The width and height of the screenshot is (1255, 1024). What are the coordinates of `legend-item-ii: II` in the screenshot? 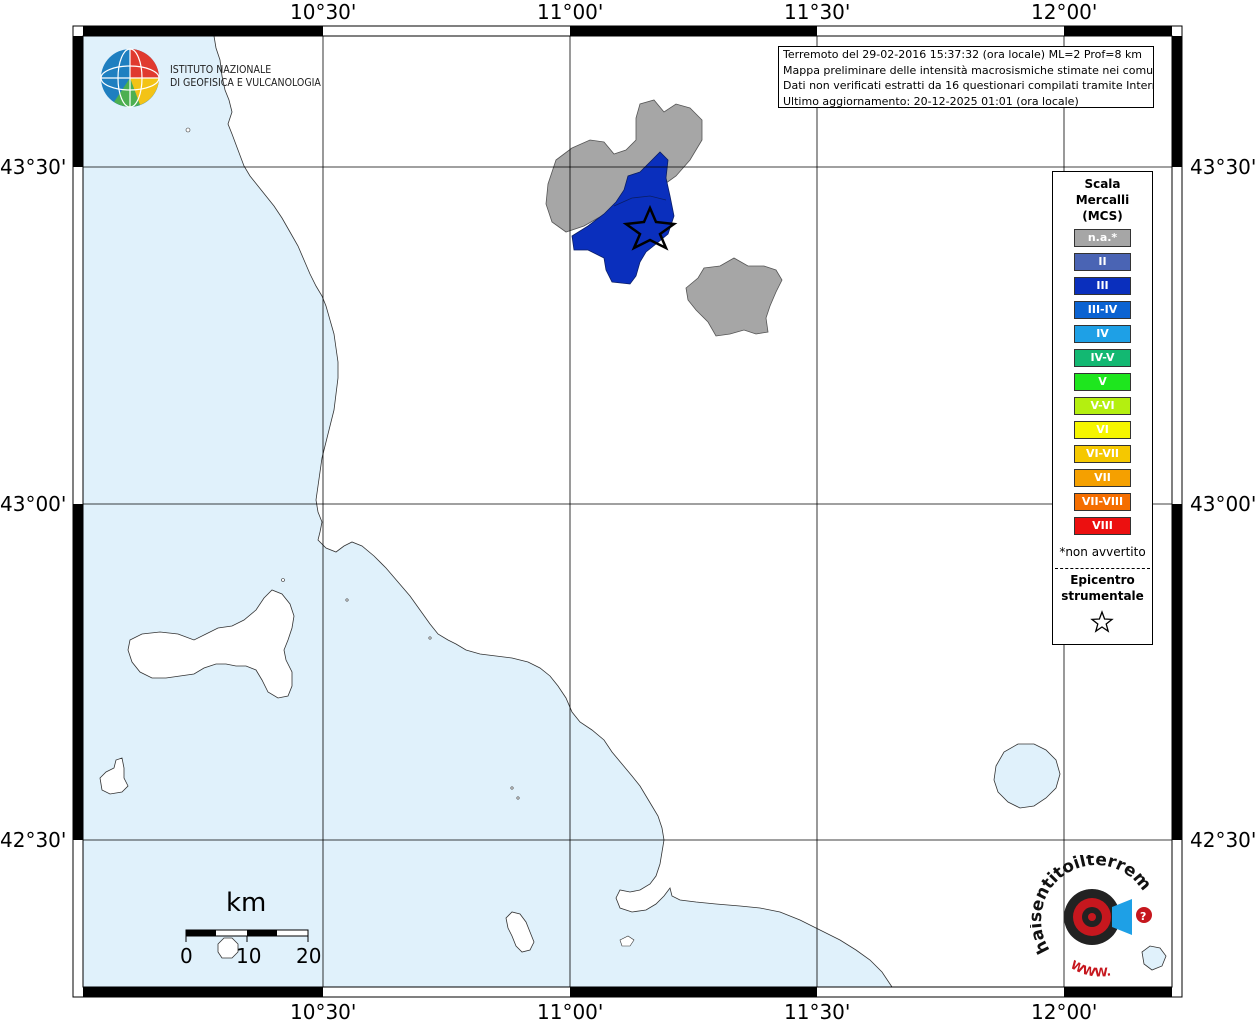 It's located at (1102, 262).